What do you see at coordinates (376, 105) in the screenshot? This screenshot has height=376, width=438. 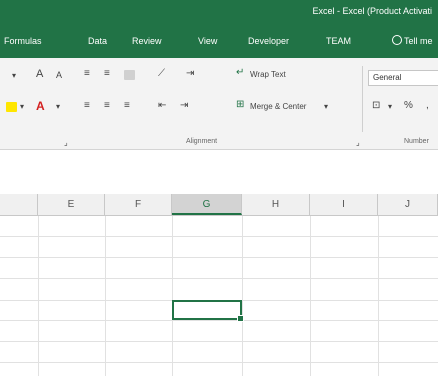 I see `accounting-format-icon: ⊡` at bounding box center [376, 105].